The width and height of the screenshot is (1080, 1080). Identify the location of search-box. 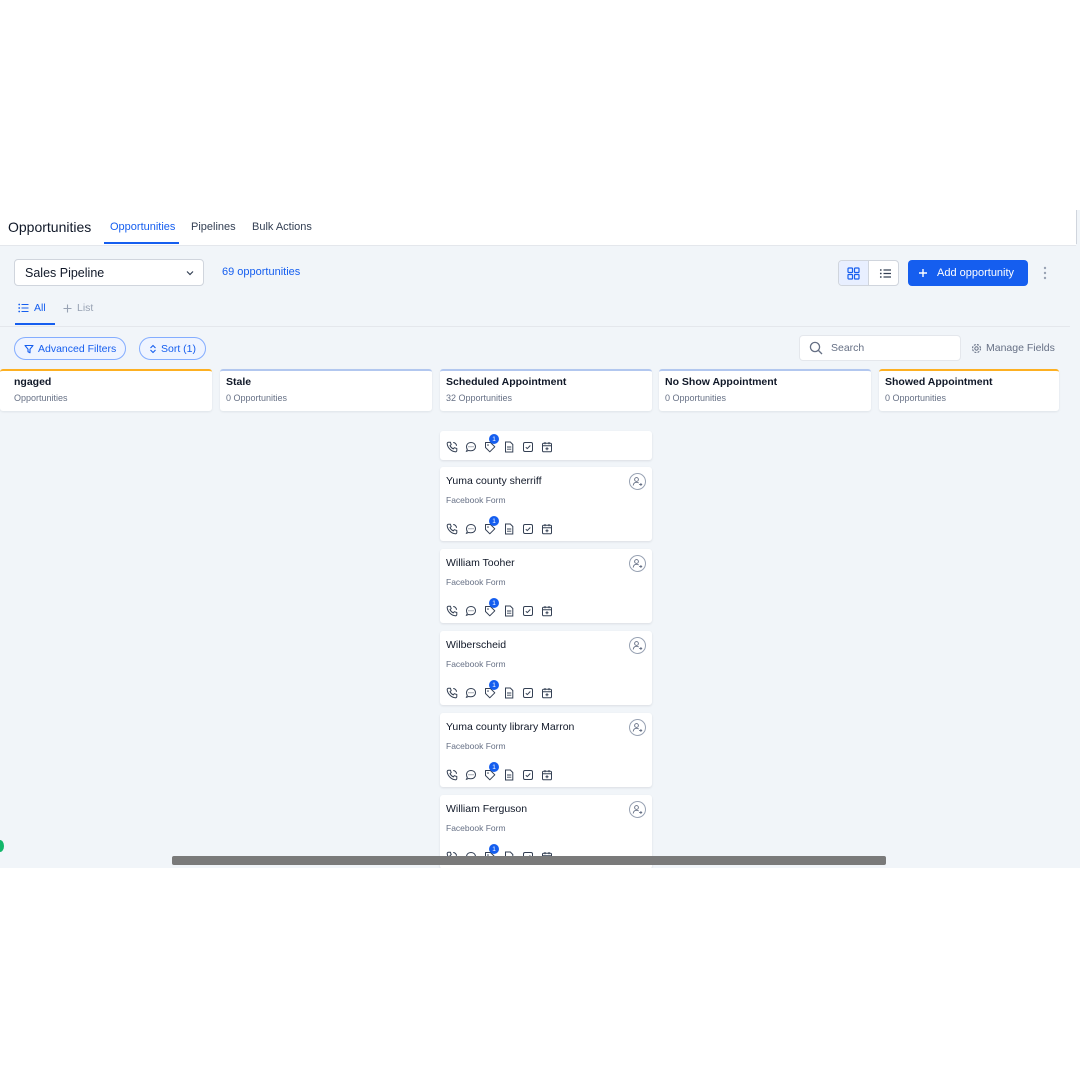
(880, 348).